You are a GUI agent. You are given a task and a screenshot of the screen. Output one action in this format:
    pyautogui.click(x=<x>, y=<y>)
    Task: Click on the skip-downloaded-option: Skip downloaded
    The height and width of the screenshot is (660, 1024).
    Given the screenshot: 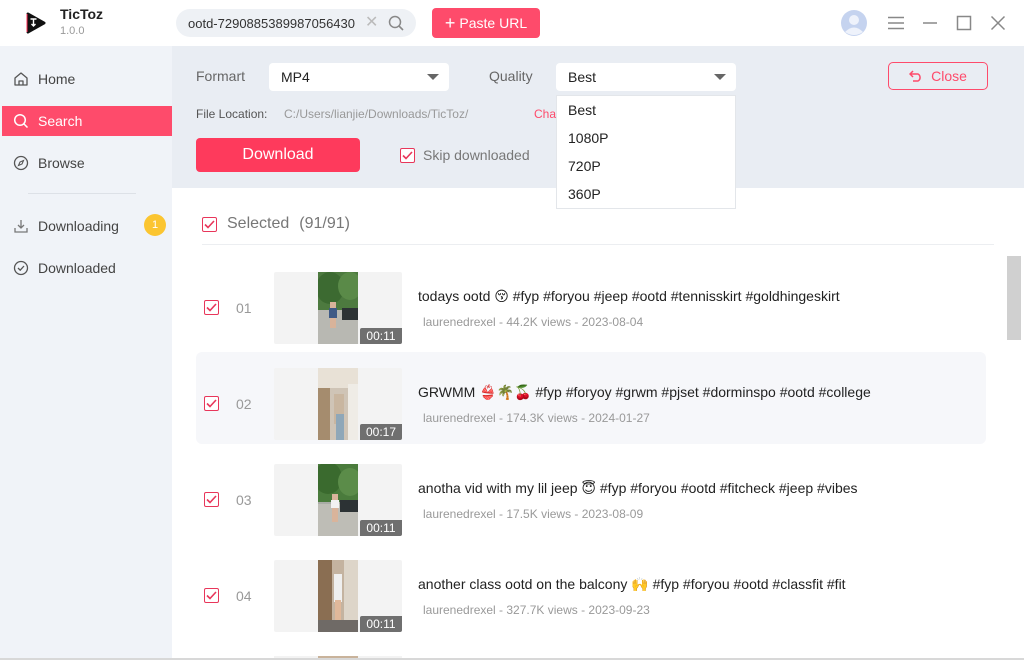 What is the action you would take?
    pyautogui.click(x=465, y=155)
    